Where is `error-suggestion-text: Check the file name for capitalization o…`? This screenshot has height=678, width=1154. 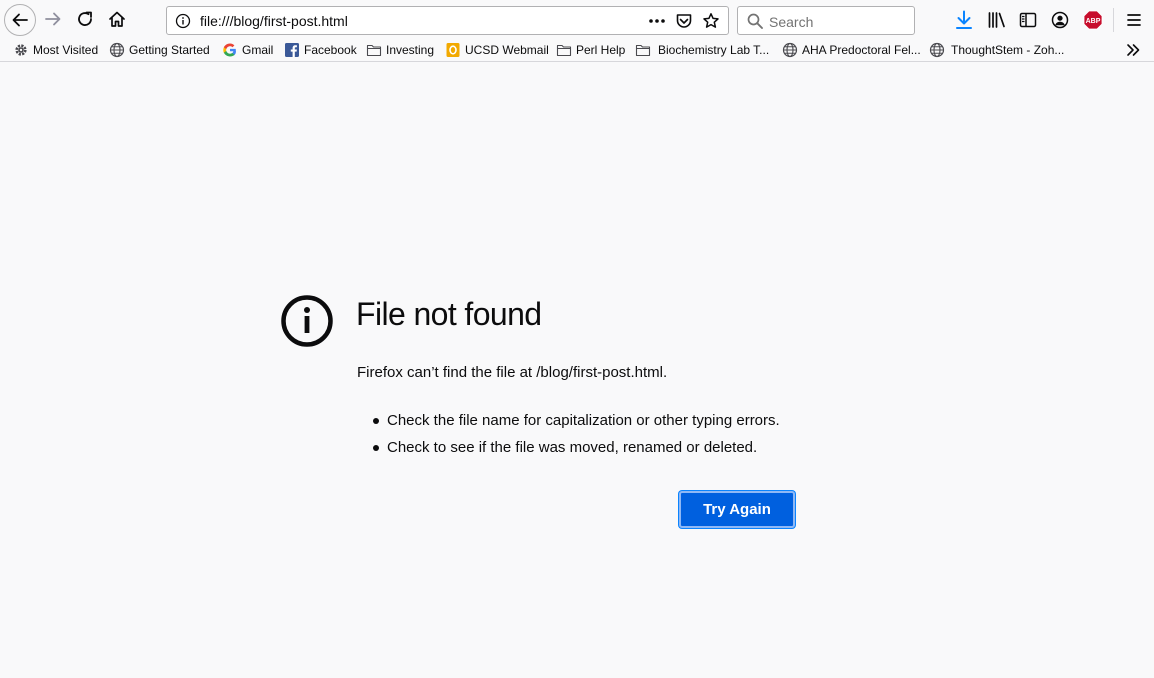 error-suggestion-text: Check the file name for capitalization o… is located at coordinates (583, 420).